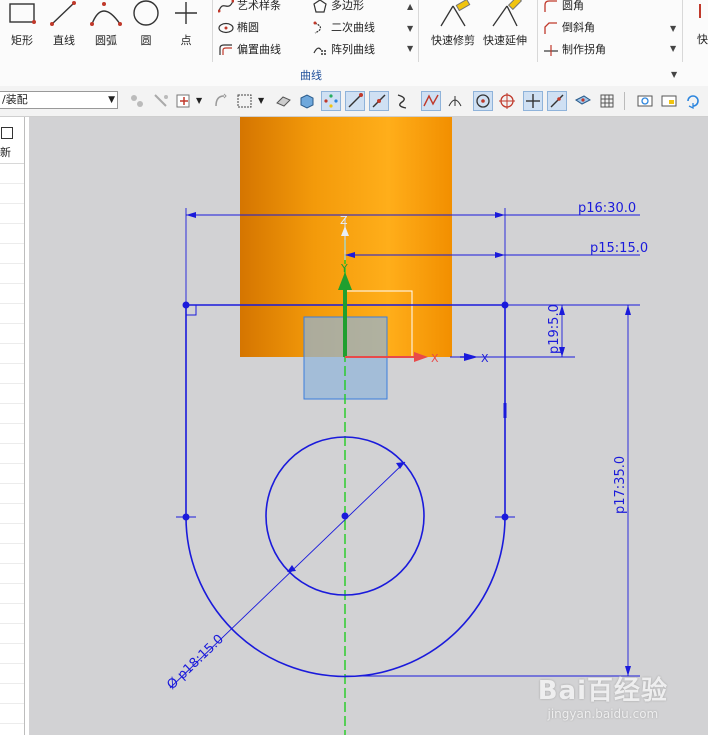  I want to click on quick-button-cut: 快, so click(702, 40).